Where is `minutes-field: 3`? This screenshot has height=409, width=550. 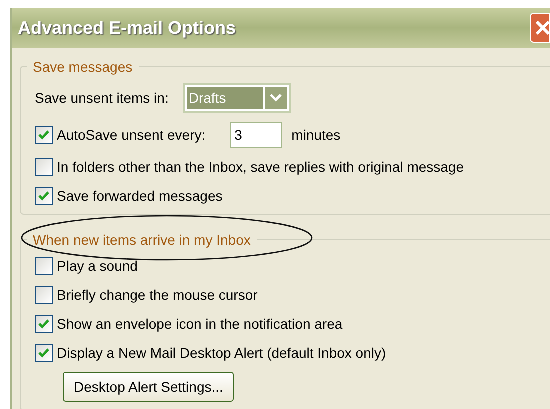
minutes-field: 3 is located at coordinates (256, 135).